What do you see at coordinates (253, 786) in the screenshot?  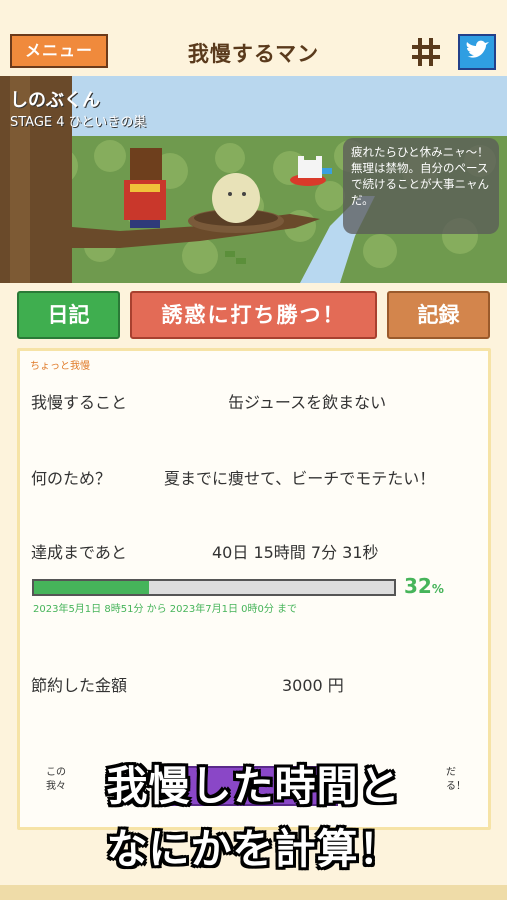 I see `promo-caption-line1: 我慢した時間と` at bounding box center [253, 786].